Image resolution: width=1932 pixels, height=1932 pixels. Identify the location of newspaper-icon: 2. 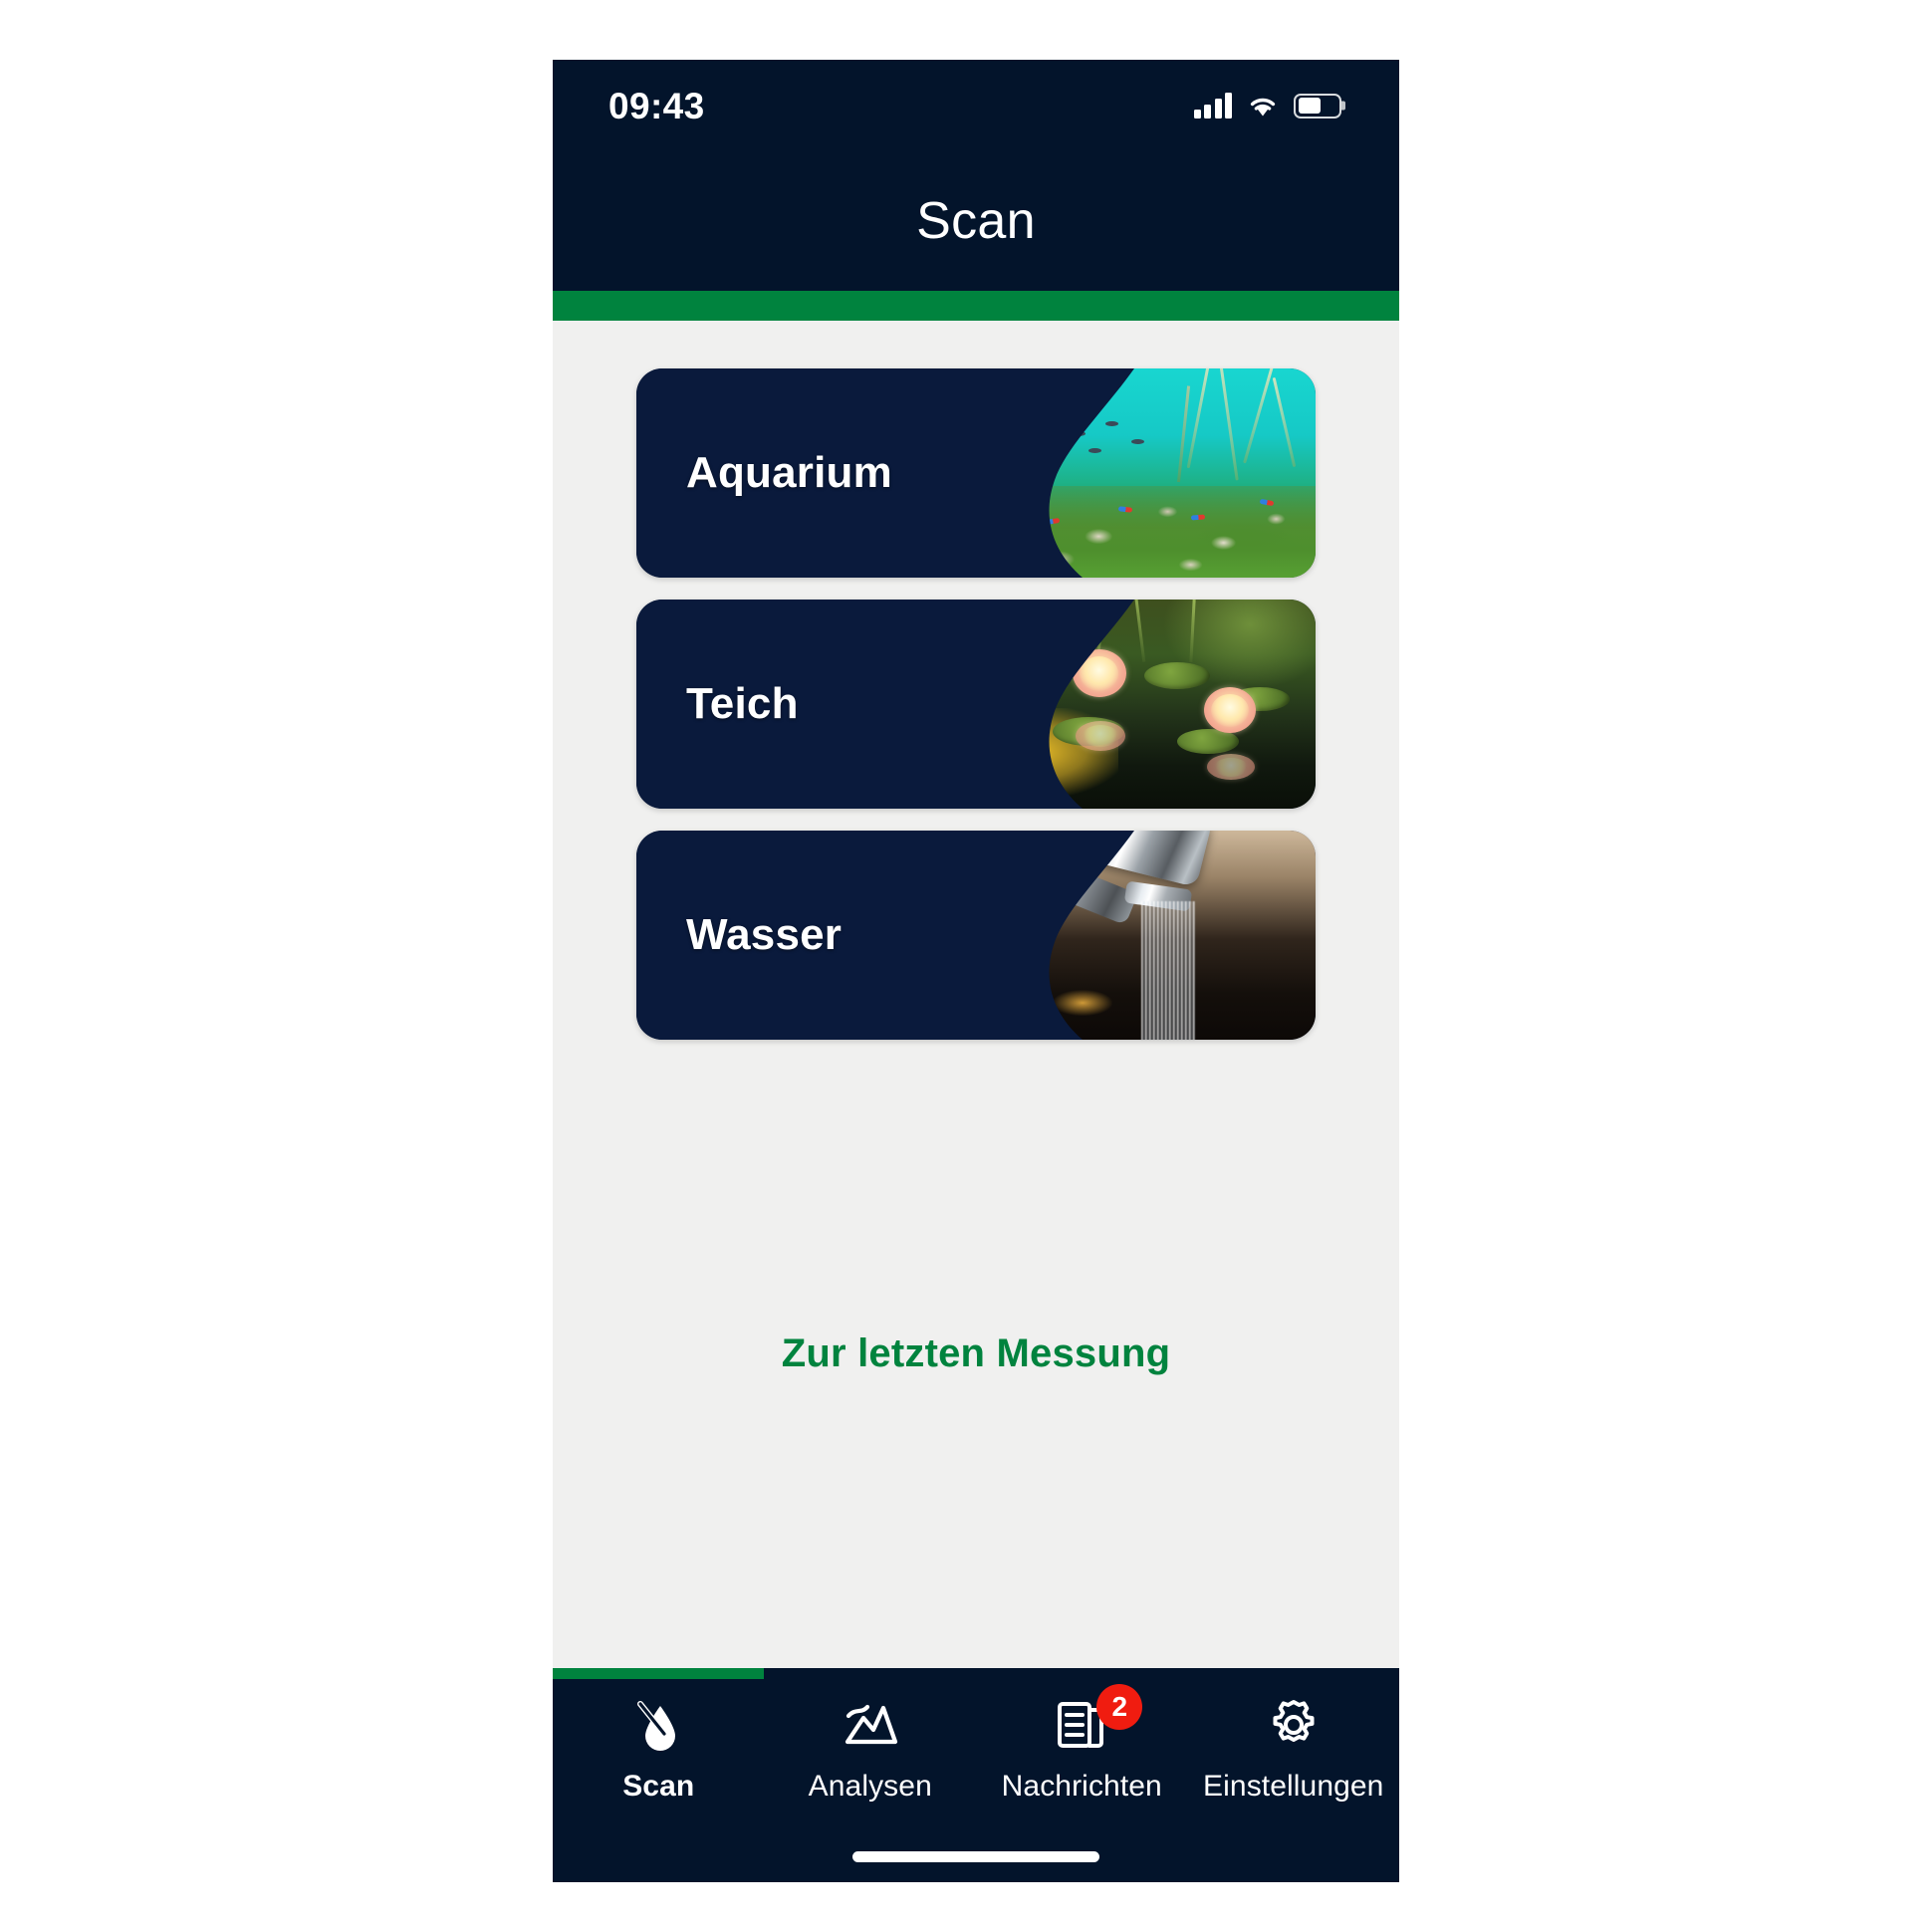
(1097, 1720).